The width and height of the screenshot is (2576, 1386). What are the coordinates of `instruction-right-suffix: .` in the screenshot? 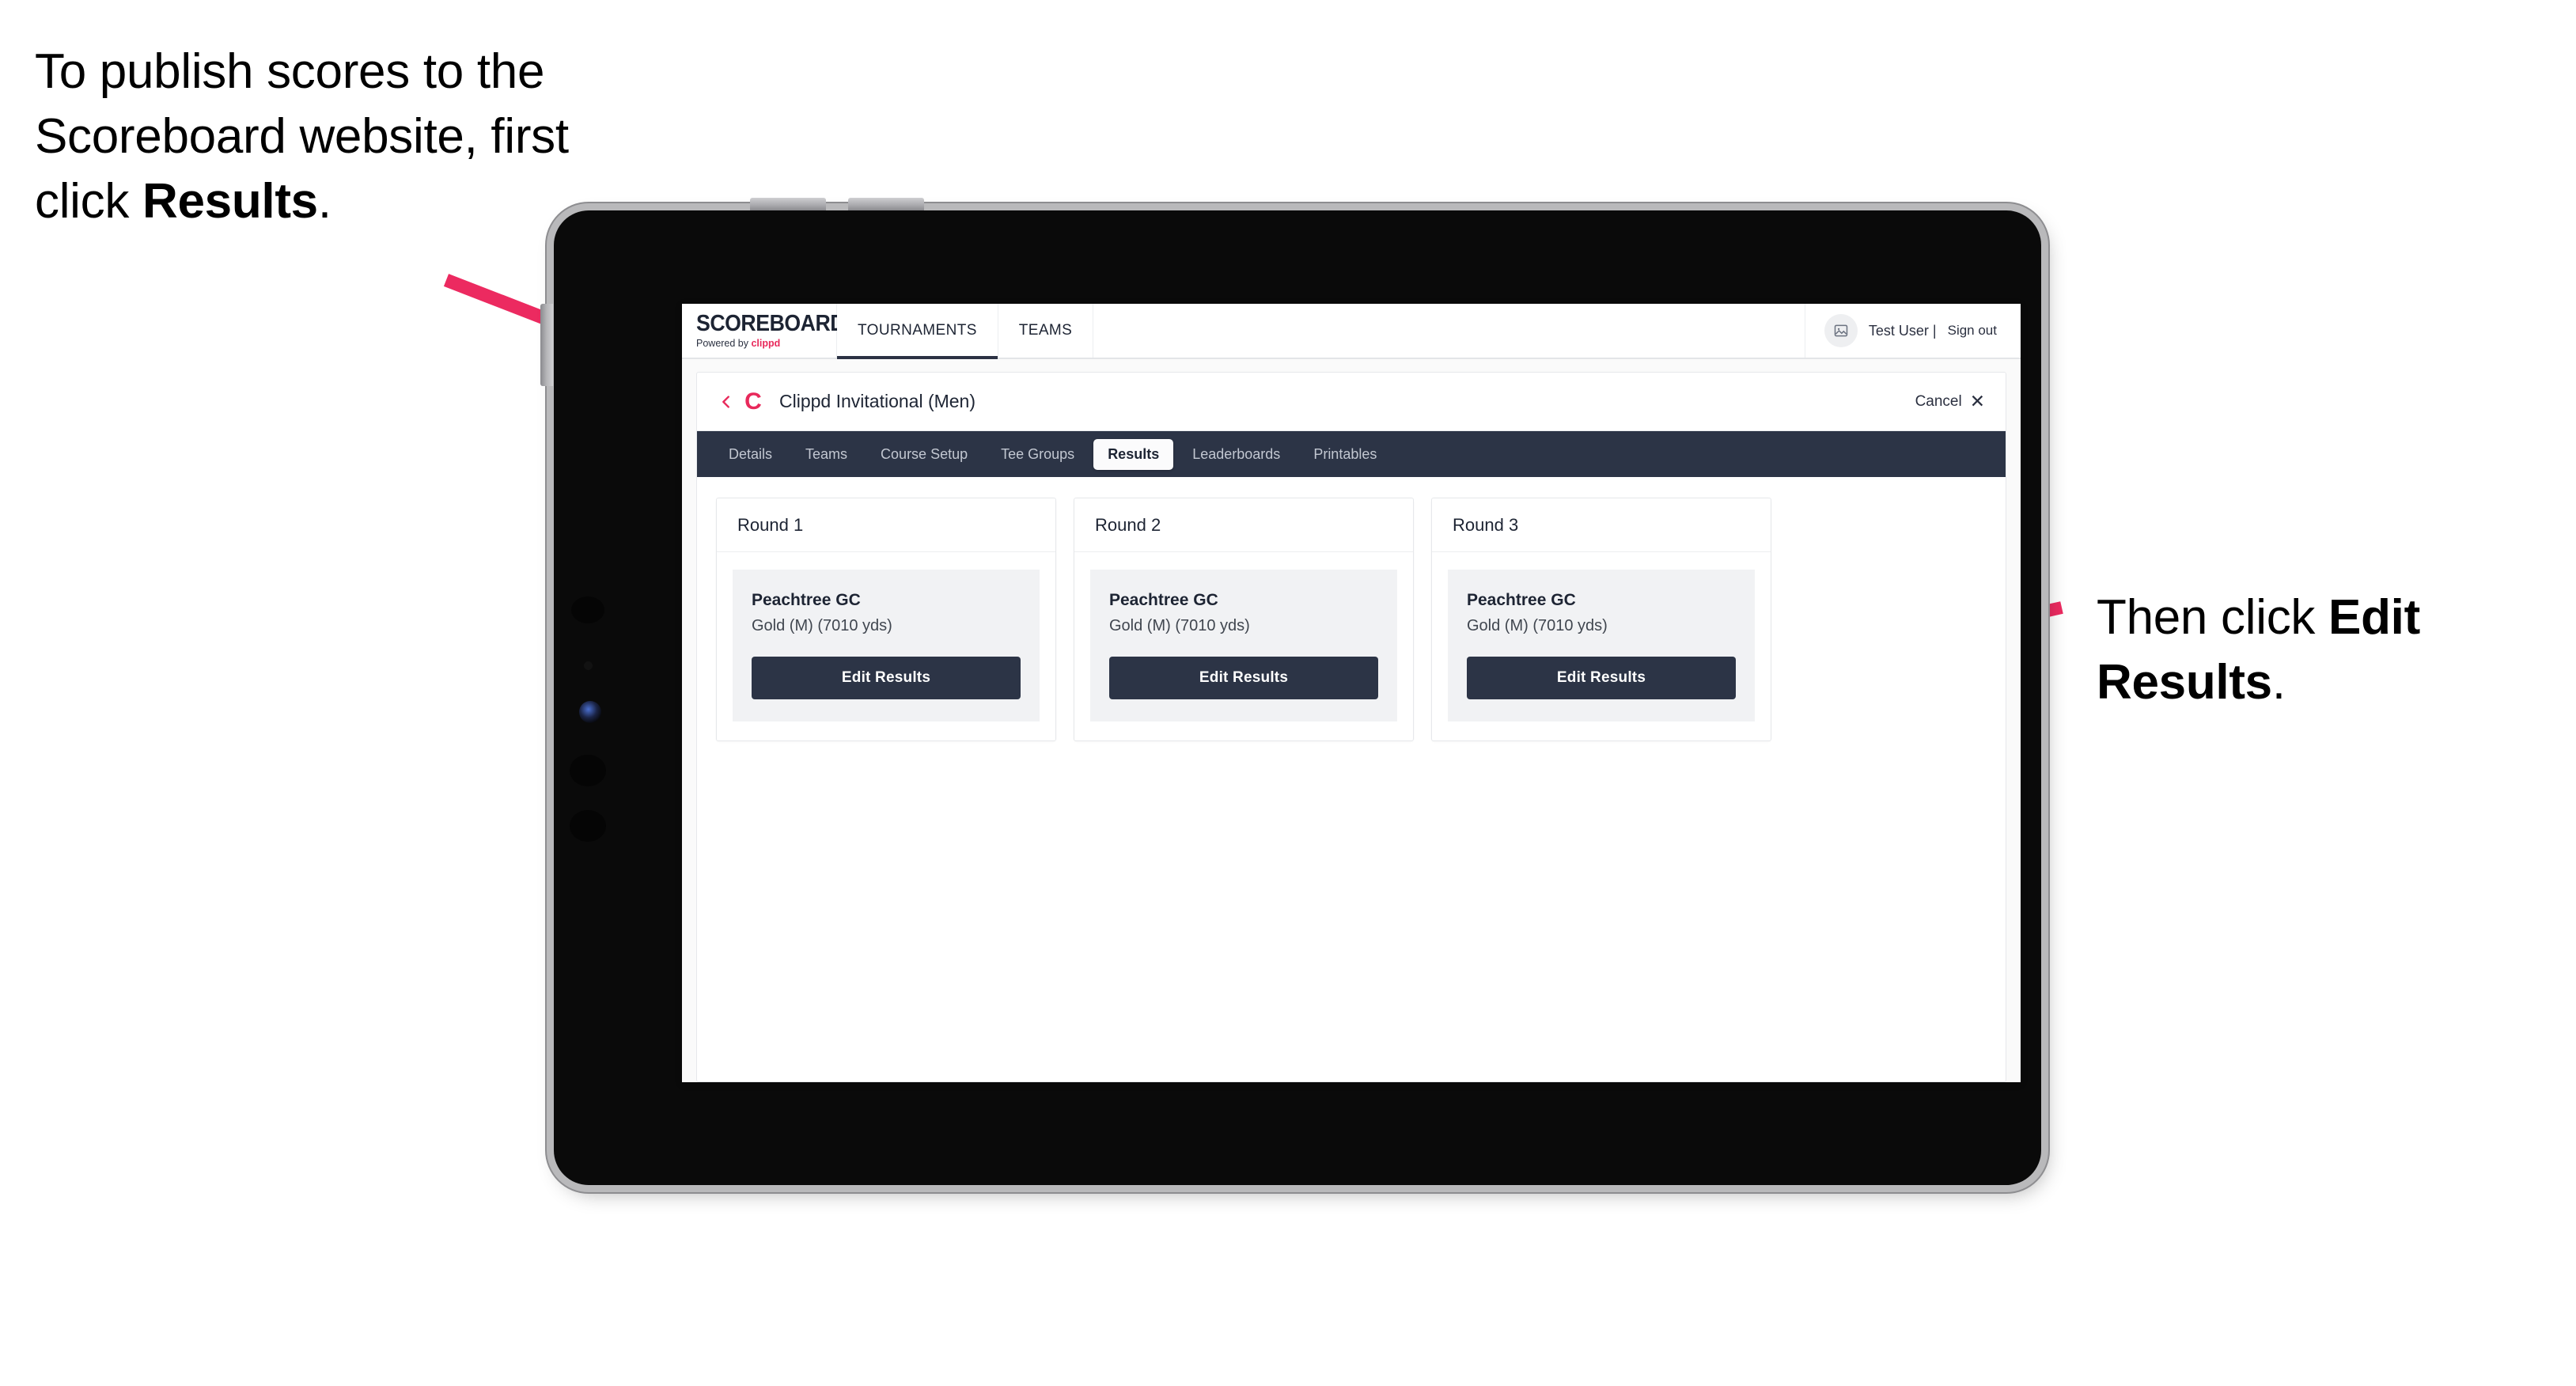 It's located at (2278, 682).